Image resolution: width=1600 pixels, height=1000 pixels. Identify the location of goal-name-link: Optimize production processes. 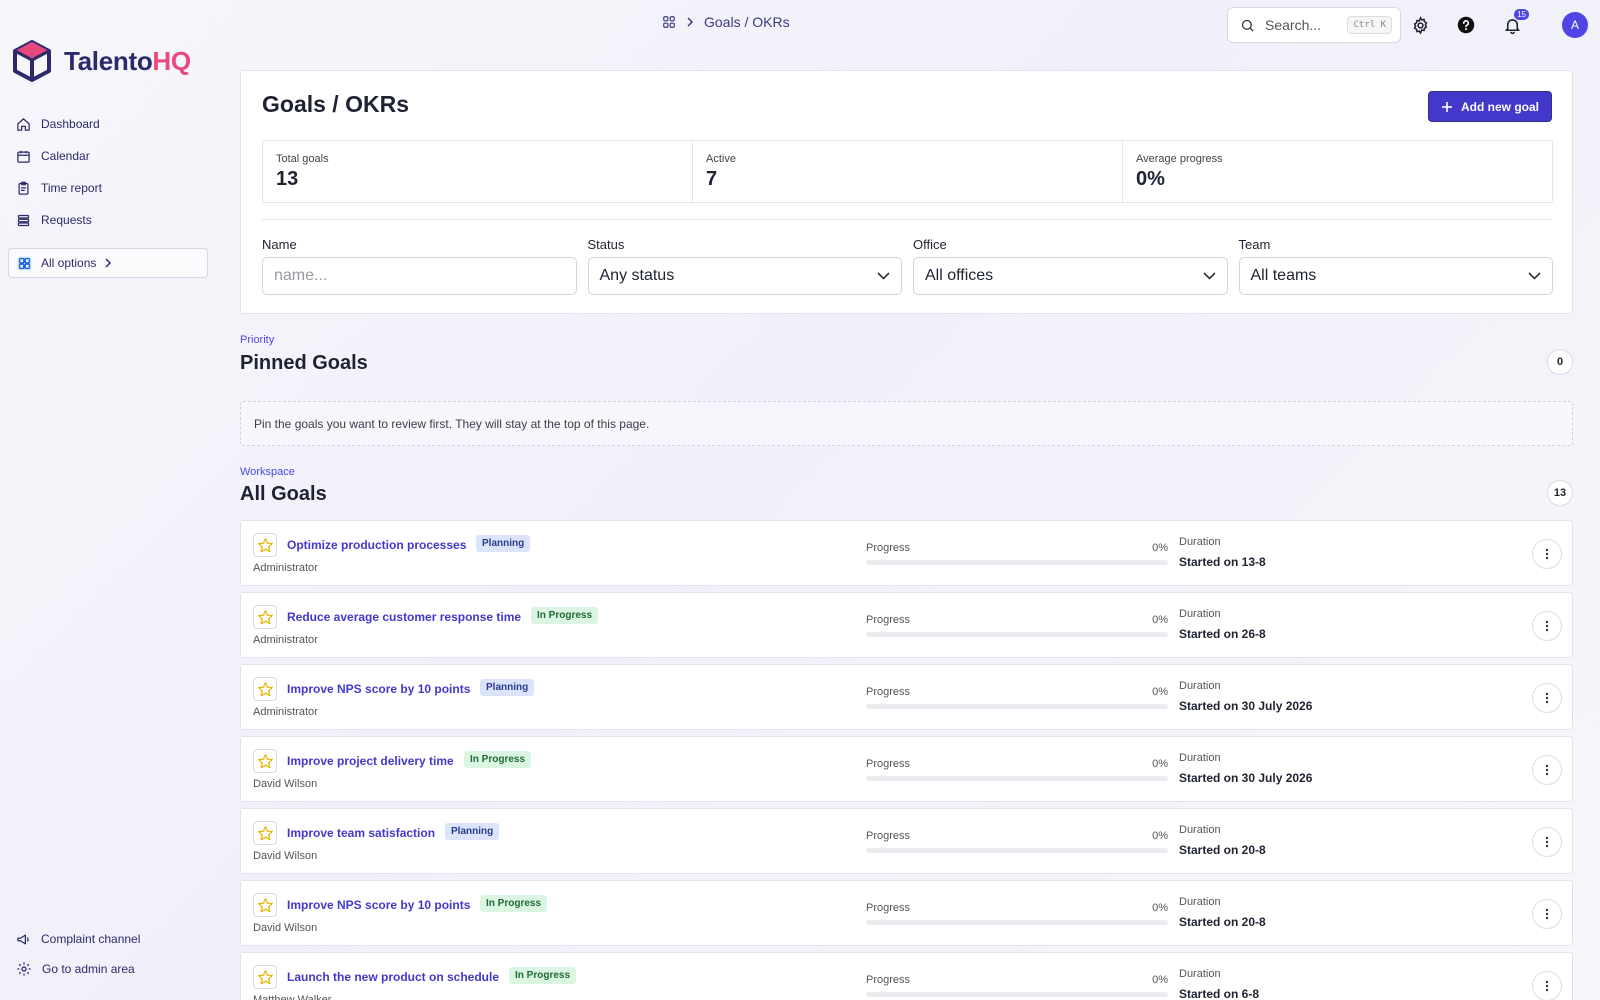
(376, 545).